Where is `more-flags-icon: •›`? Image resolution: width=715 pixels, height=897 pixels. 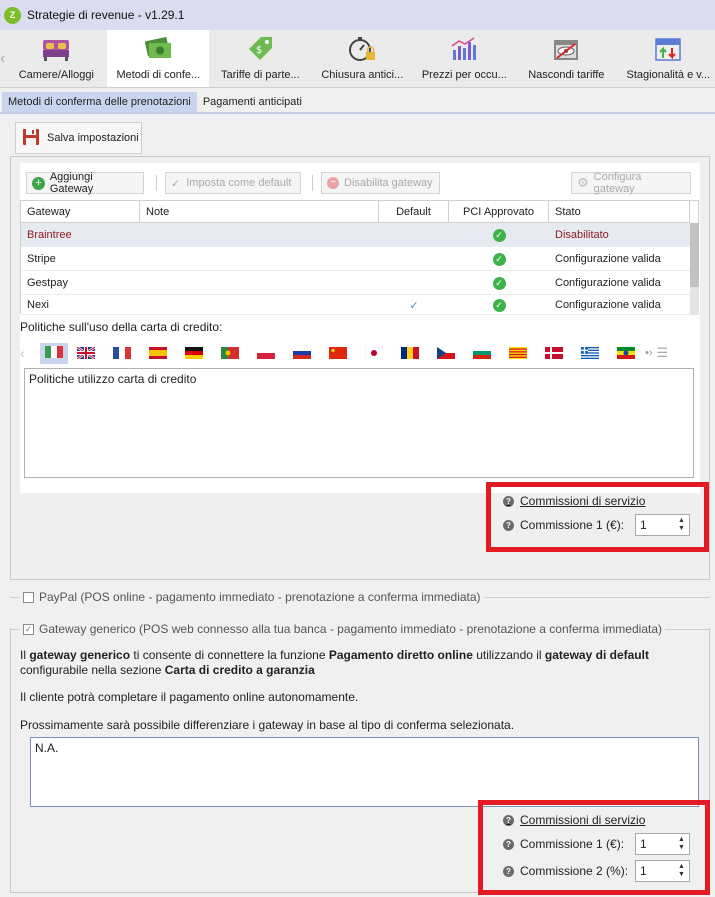
more-flags-icon: •› is located at coordinates (649, 353).